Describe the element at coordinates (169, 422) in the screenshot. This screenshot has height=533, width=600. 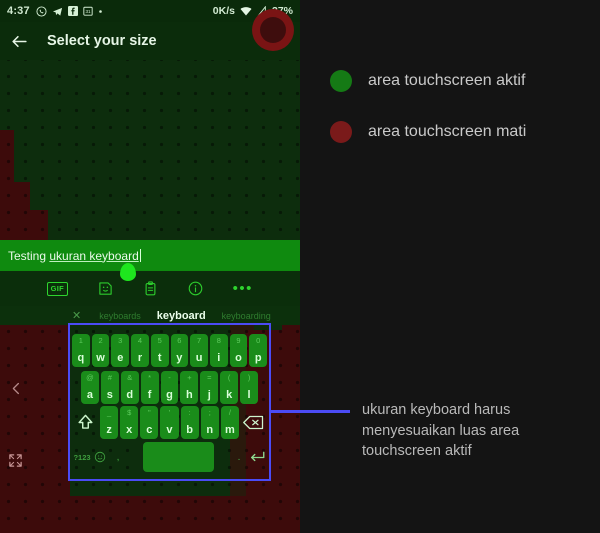
I see `key-v: ' v` at that location.